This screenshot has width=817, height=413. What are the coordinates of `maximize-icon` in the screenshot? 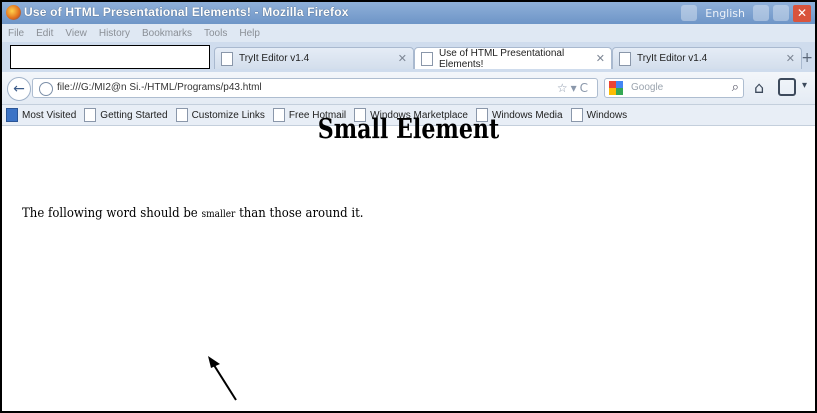 It's located at (781, 13).